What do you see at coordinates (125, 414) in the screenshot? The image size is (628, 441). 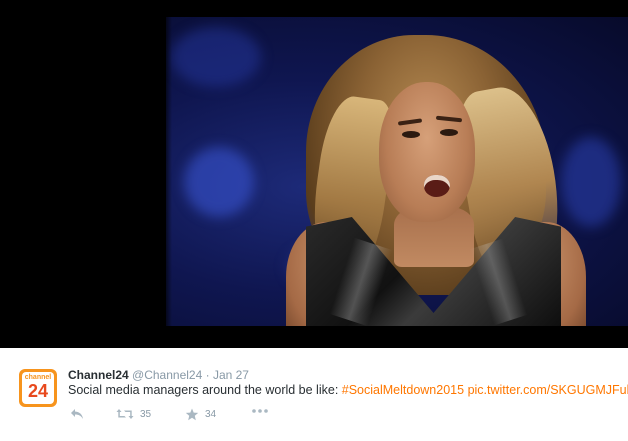 I see `retweet-icon` at bounding box center [125, 414].